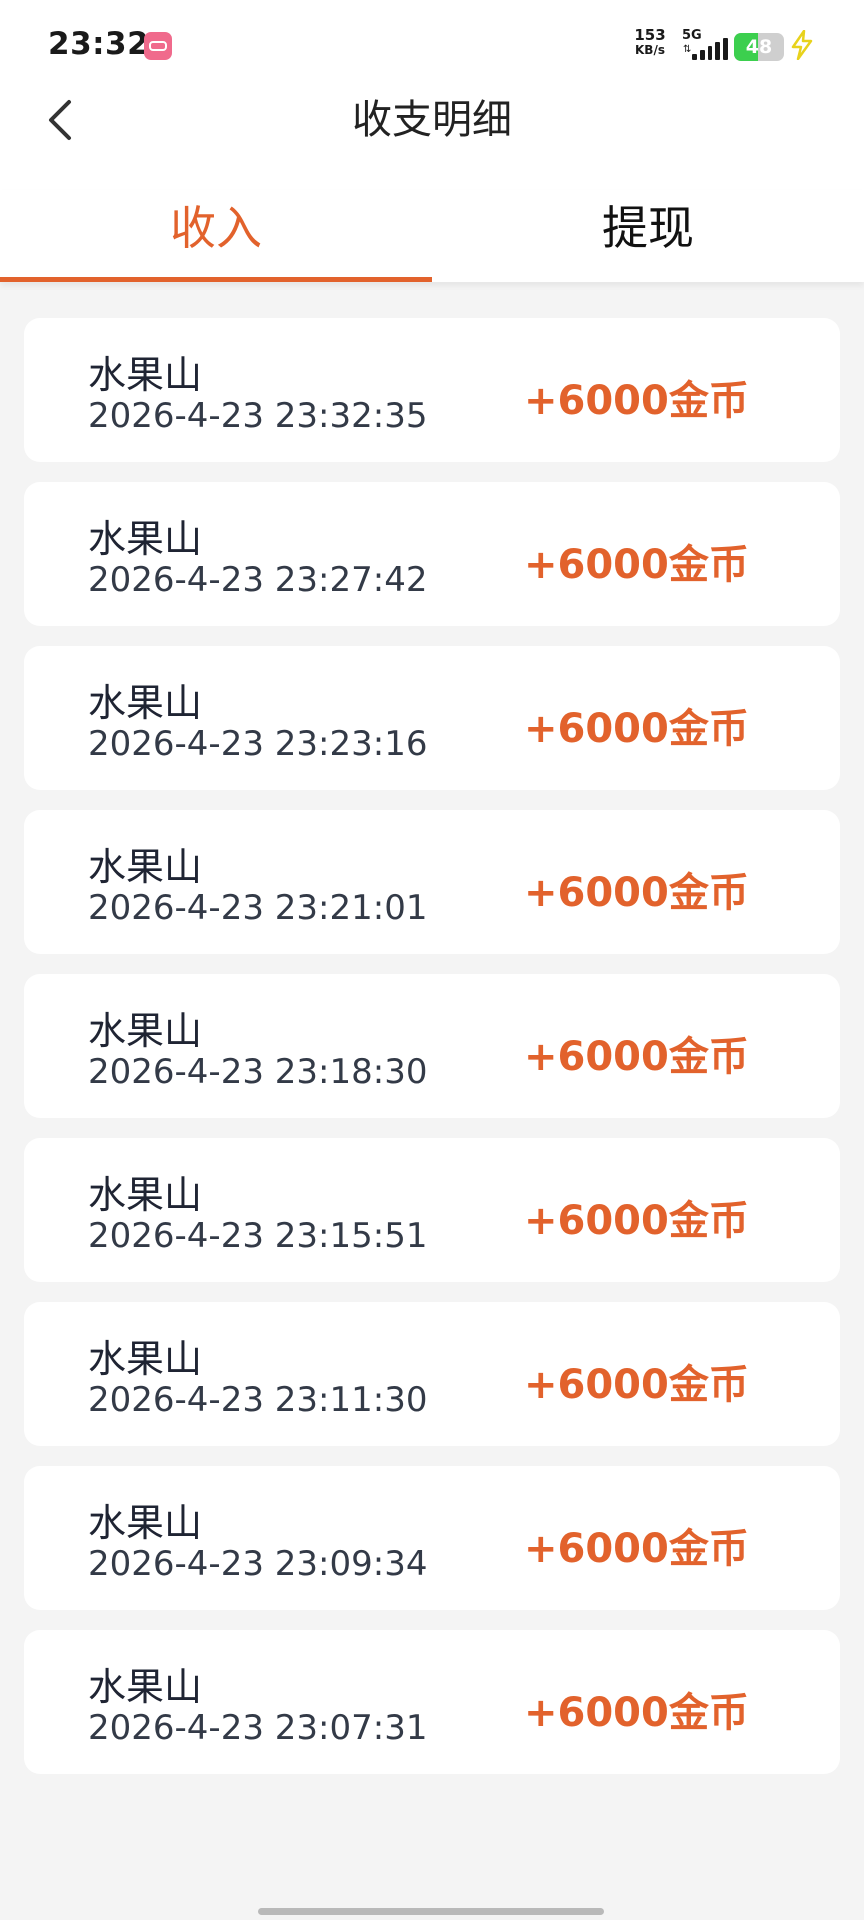  I want to click on signal-strength-icon, so click(710, 49).